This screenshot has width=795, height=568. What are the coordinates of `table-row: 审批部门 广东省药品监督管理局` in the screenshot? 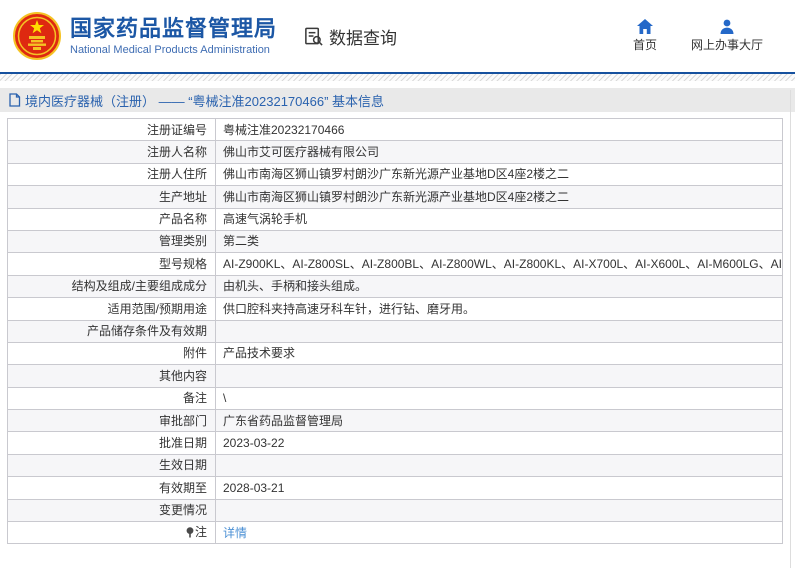 It's located at (395, 421).